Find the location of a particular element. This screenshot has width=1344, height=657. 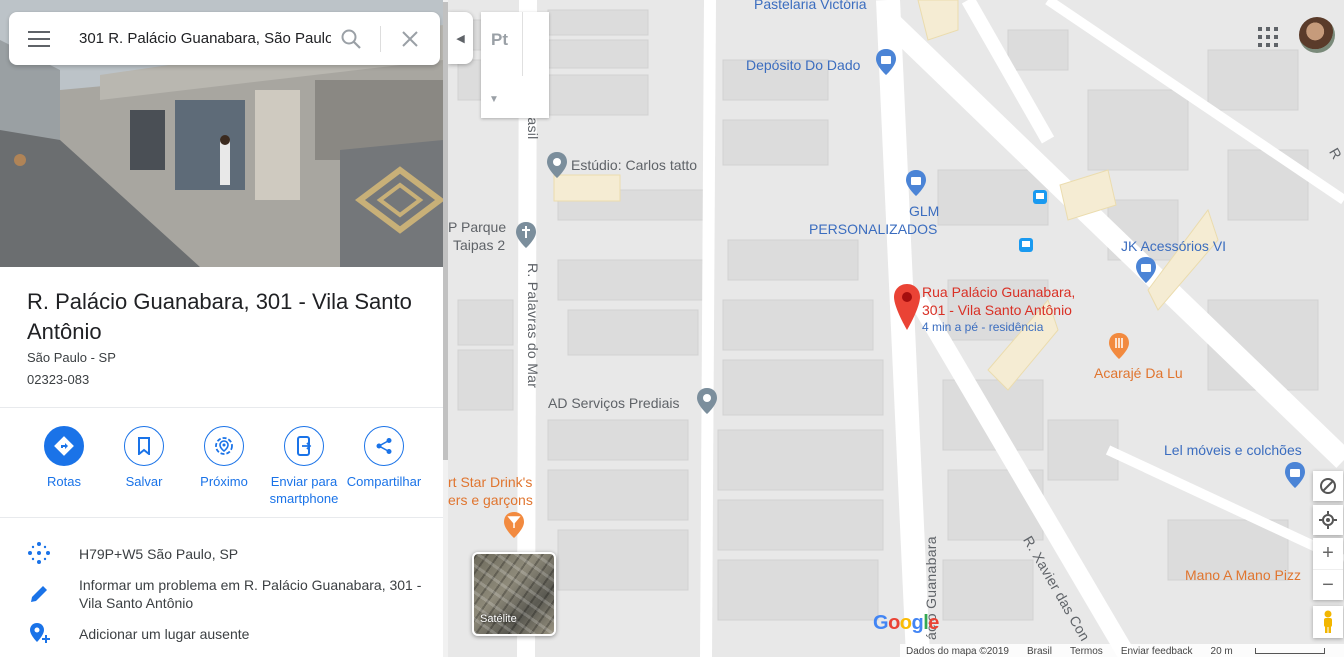

pin-title-line2: 301 - Vila Santo Antônio is located at coordinates (997, 310).